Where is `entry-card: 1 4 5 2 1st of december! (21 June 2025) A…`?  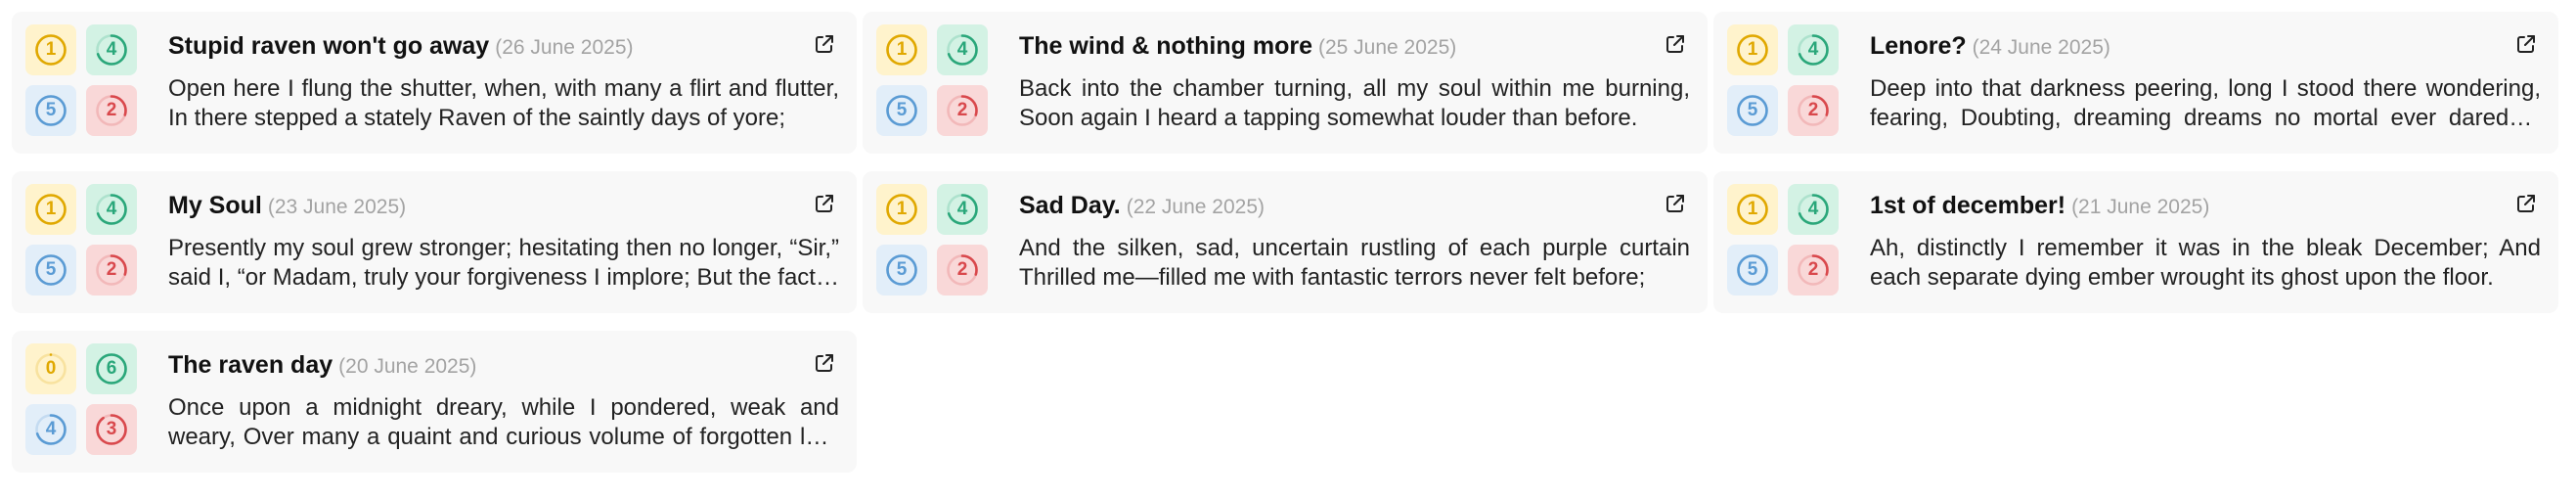
entry-card: 1 4 5 2 1st of december! (21 June 2025) A… is located at coordinates (2135, 242).